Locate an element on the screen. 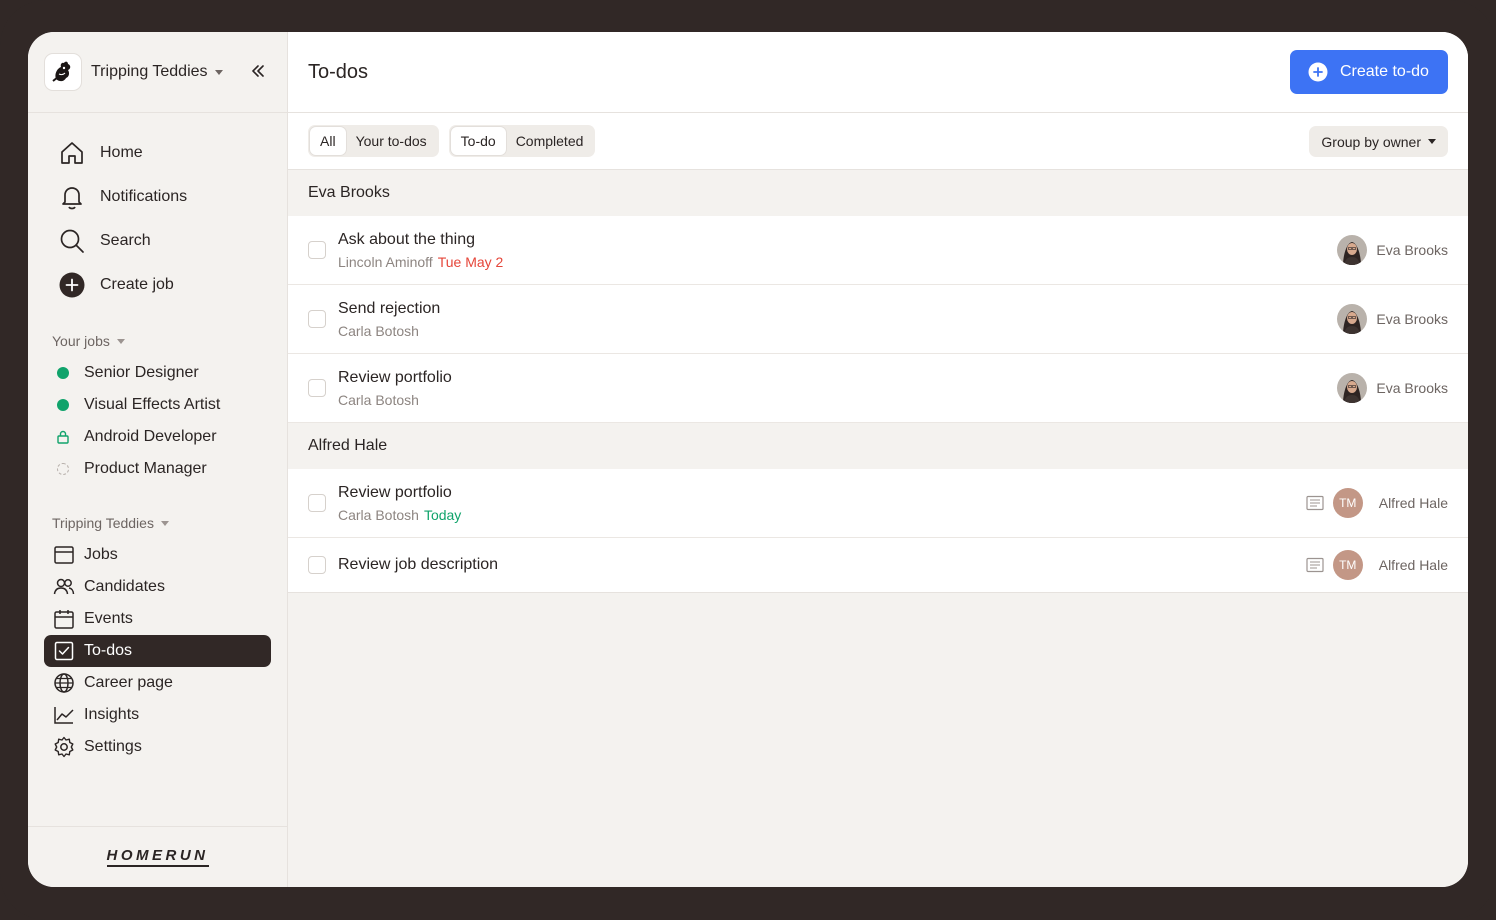  group-by-label: Group by owner is located at coordinates (1371, 141).